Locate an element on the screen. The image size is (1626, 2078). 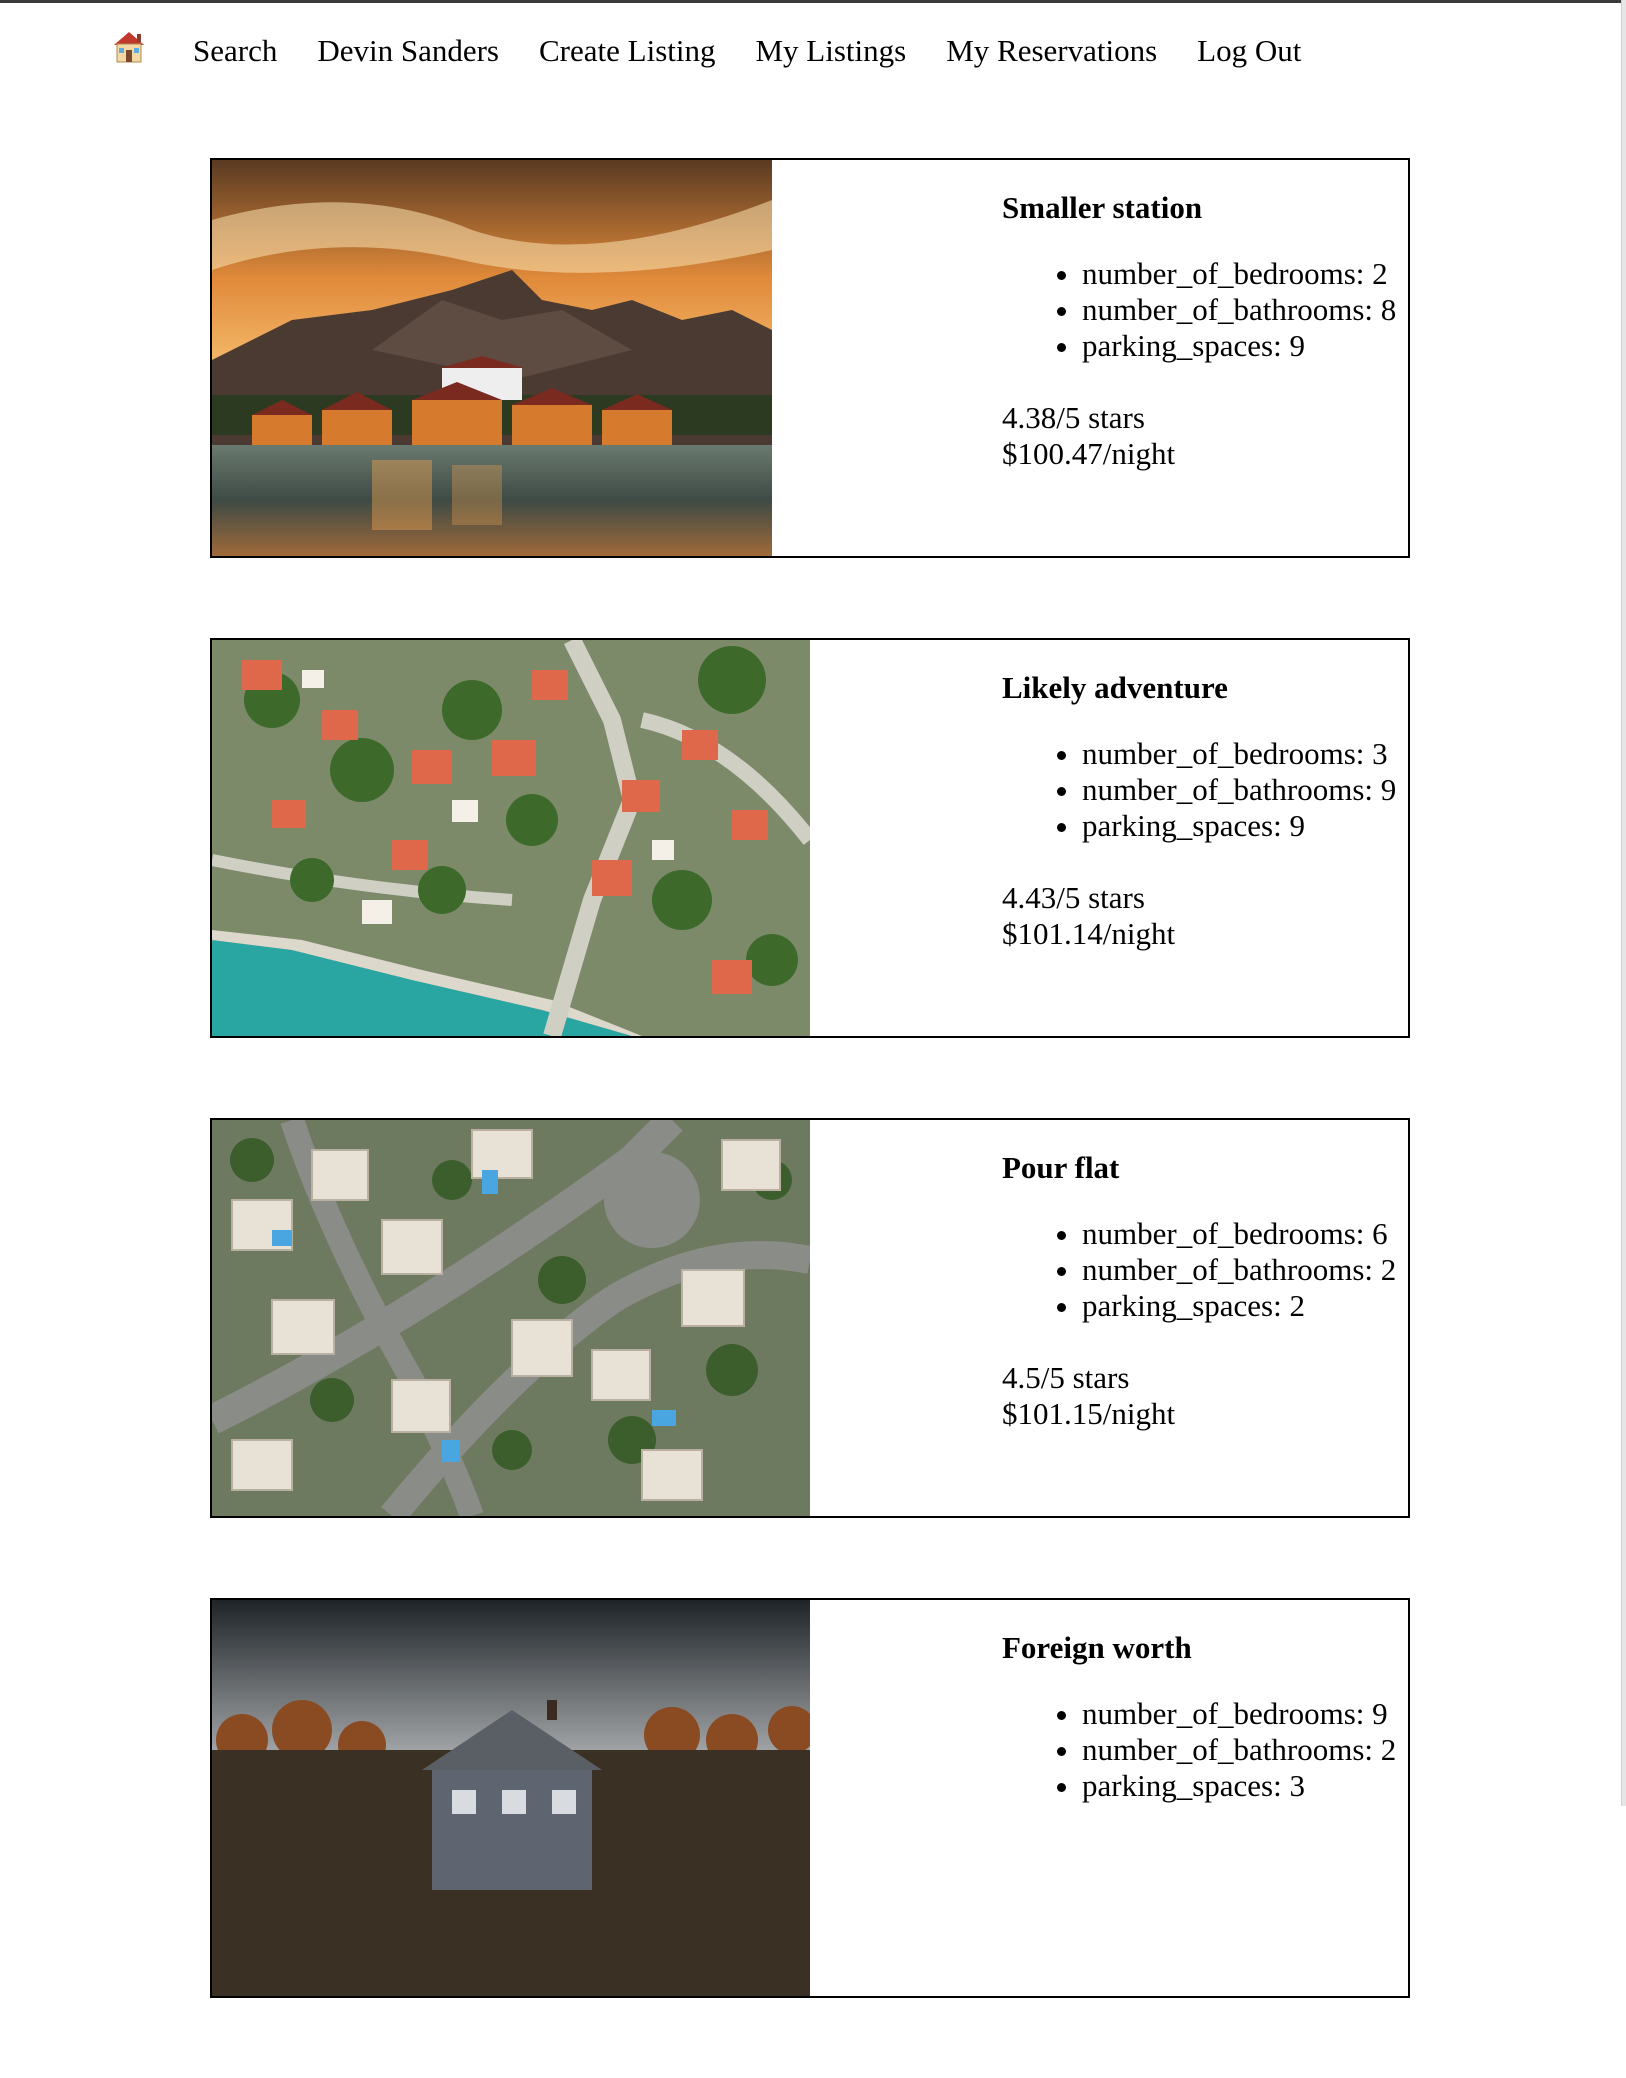
listing-price: $101.15/night is located at coordinates (1089, 1413).